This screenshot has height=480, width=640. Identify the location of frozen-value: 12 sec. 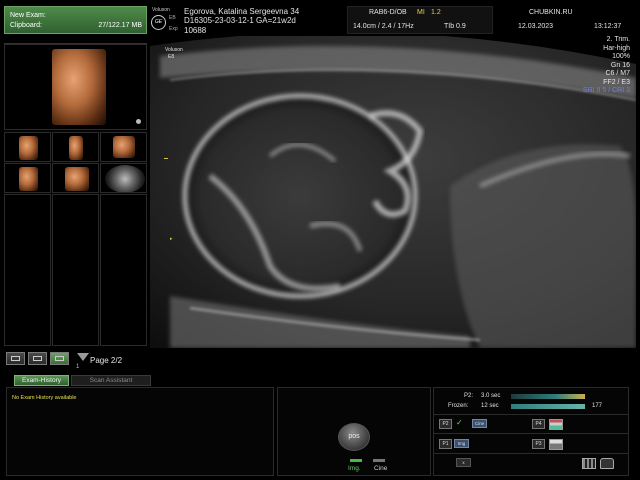
(490, 406).